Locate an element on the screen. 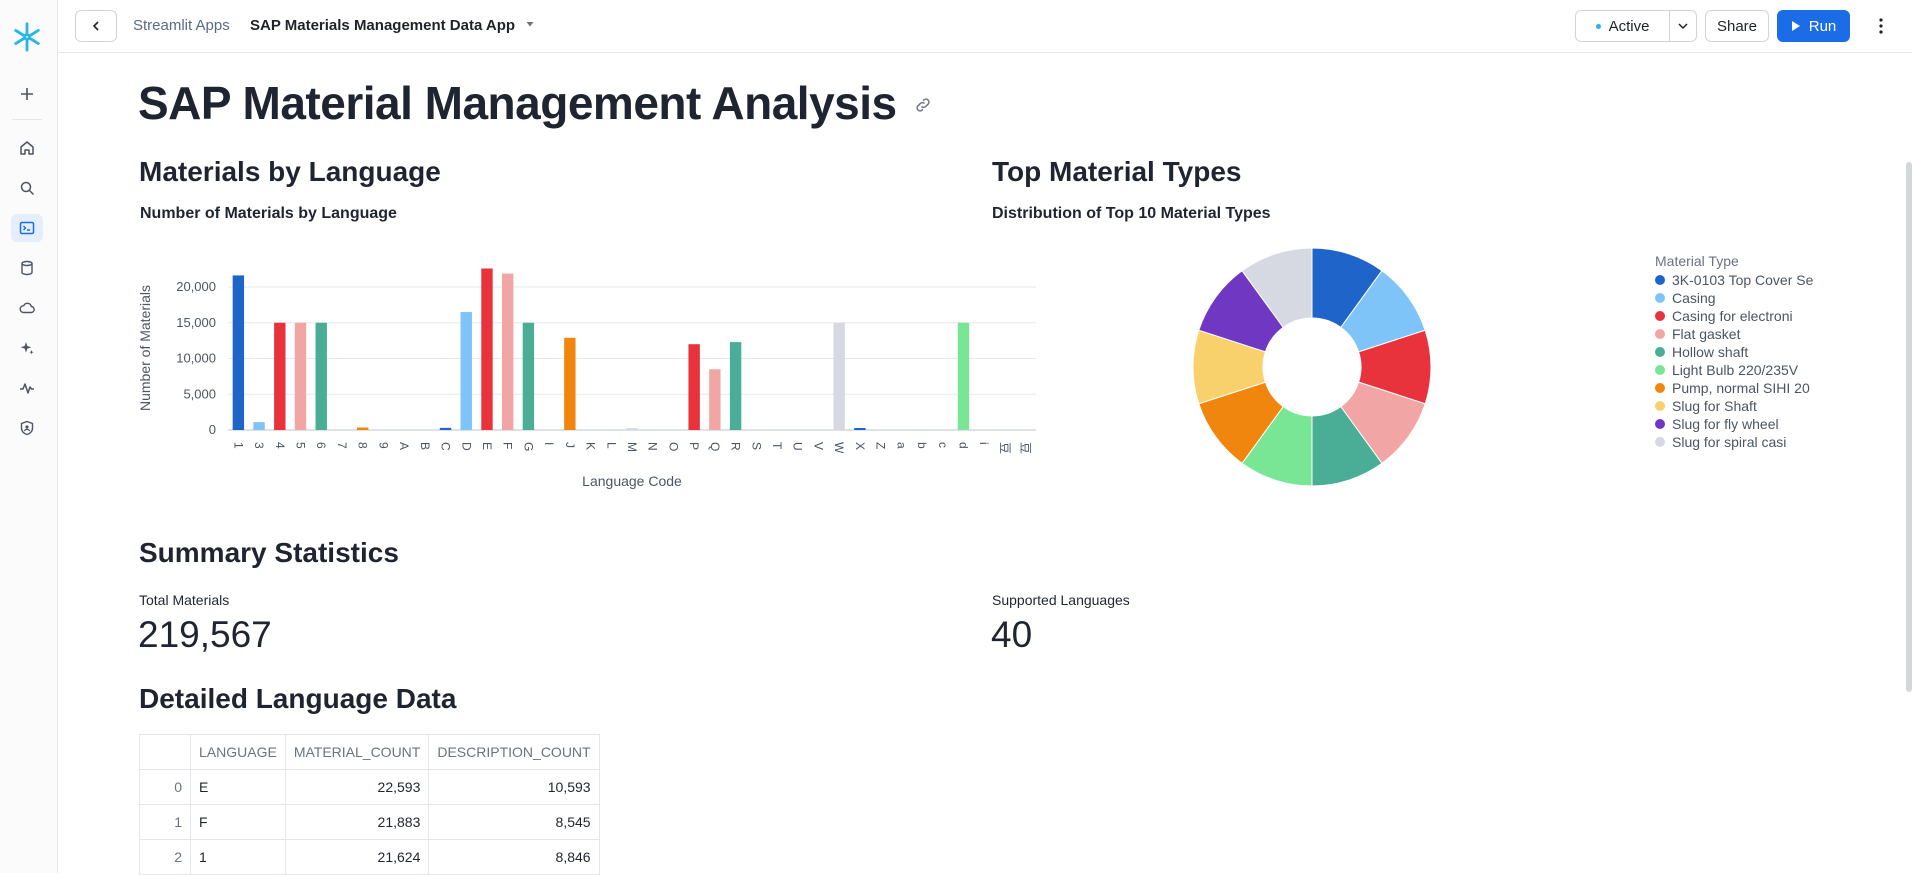 The width and height of the screenshot is (1912, 875). legend-title: Material Type is located at coordinates (1697, 261).